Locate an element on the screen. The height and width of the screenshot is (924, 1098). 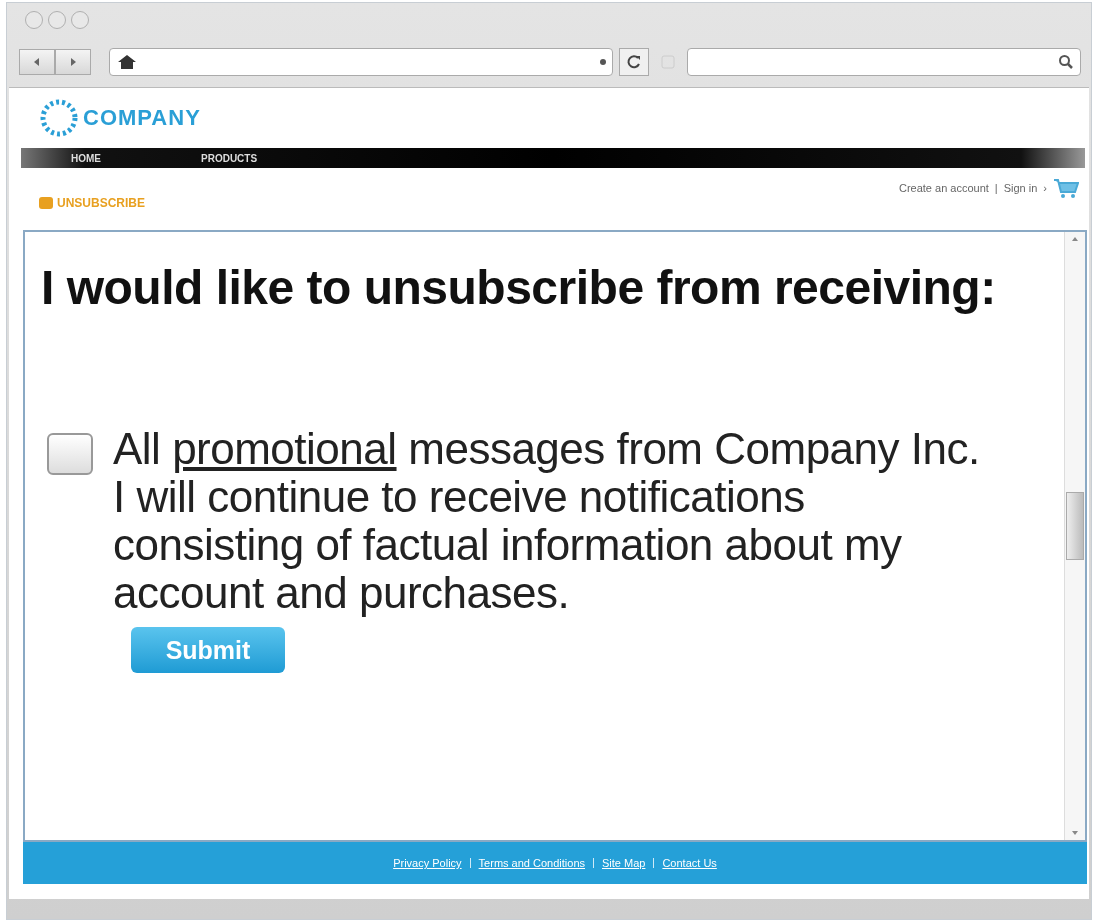
cart-icon is located at coordinates (1066, 188).